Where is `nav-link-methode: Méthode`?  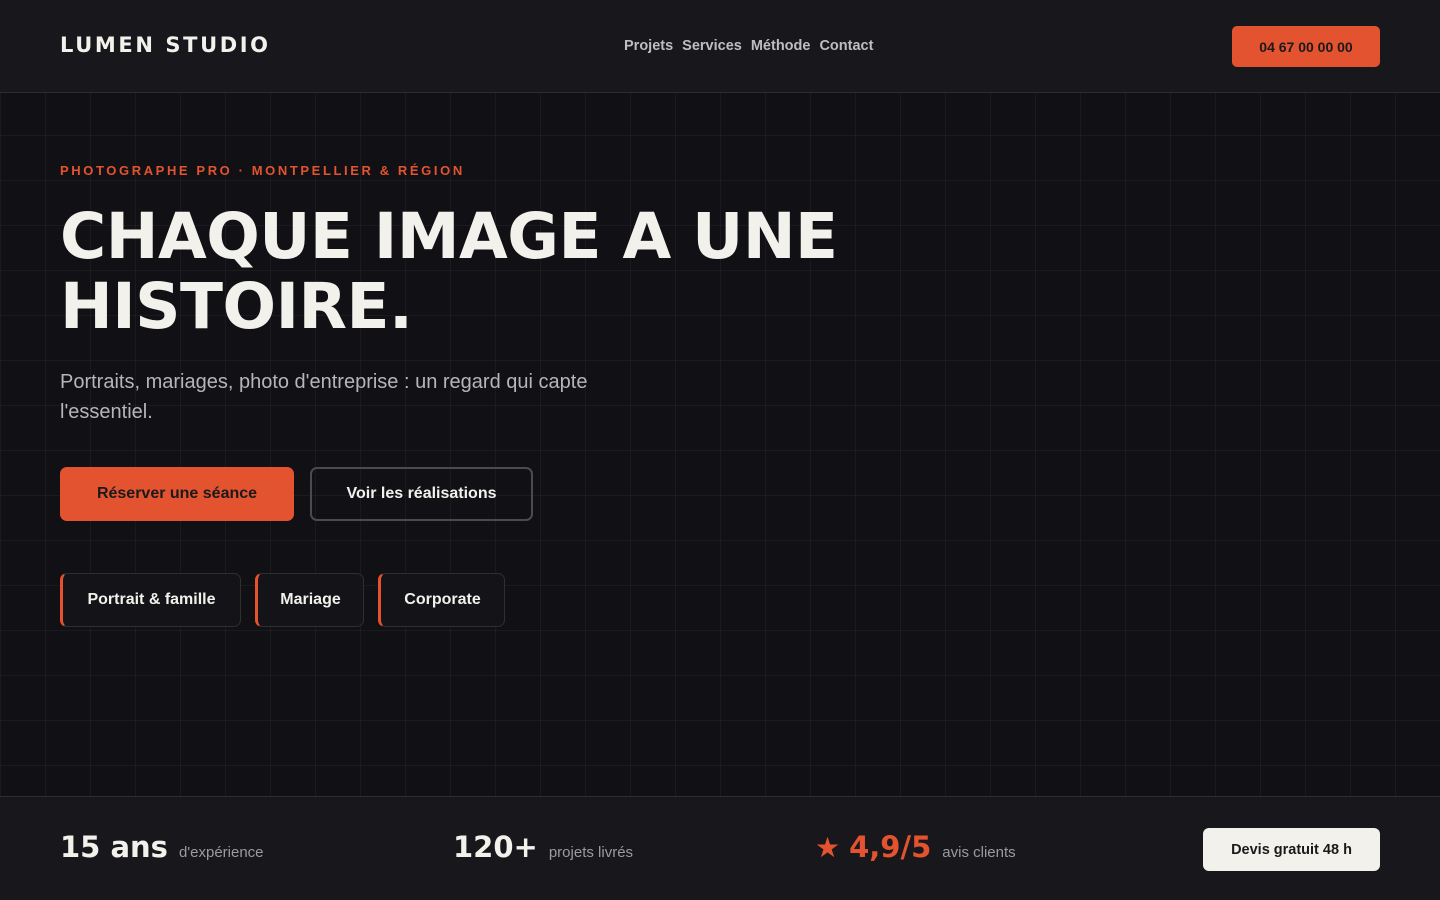 nav-link-methode: Méthode is located at coordinates (781, 46).